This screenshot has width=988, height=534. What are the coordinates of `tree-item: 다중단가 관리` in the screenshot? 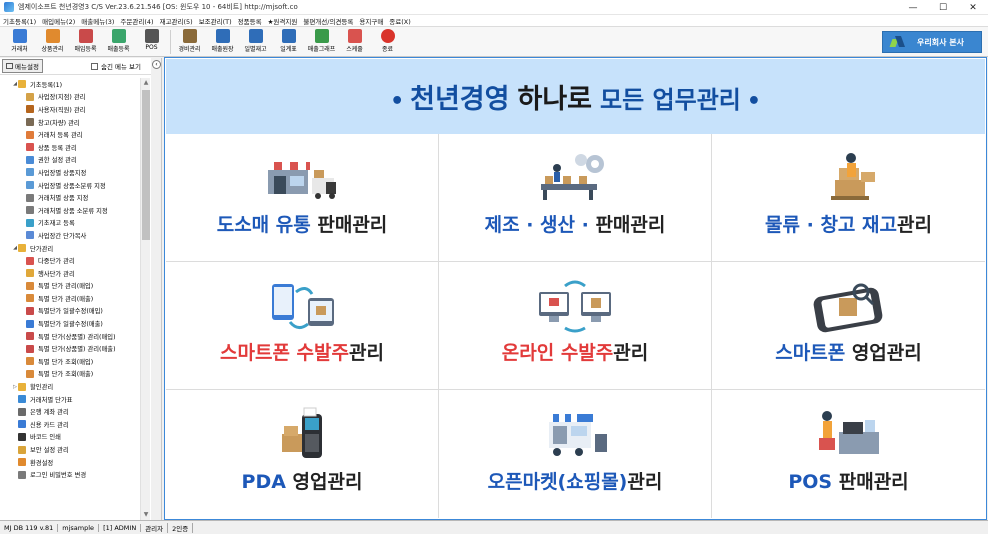 It's located at (70, 260).